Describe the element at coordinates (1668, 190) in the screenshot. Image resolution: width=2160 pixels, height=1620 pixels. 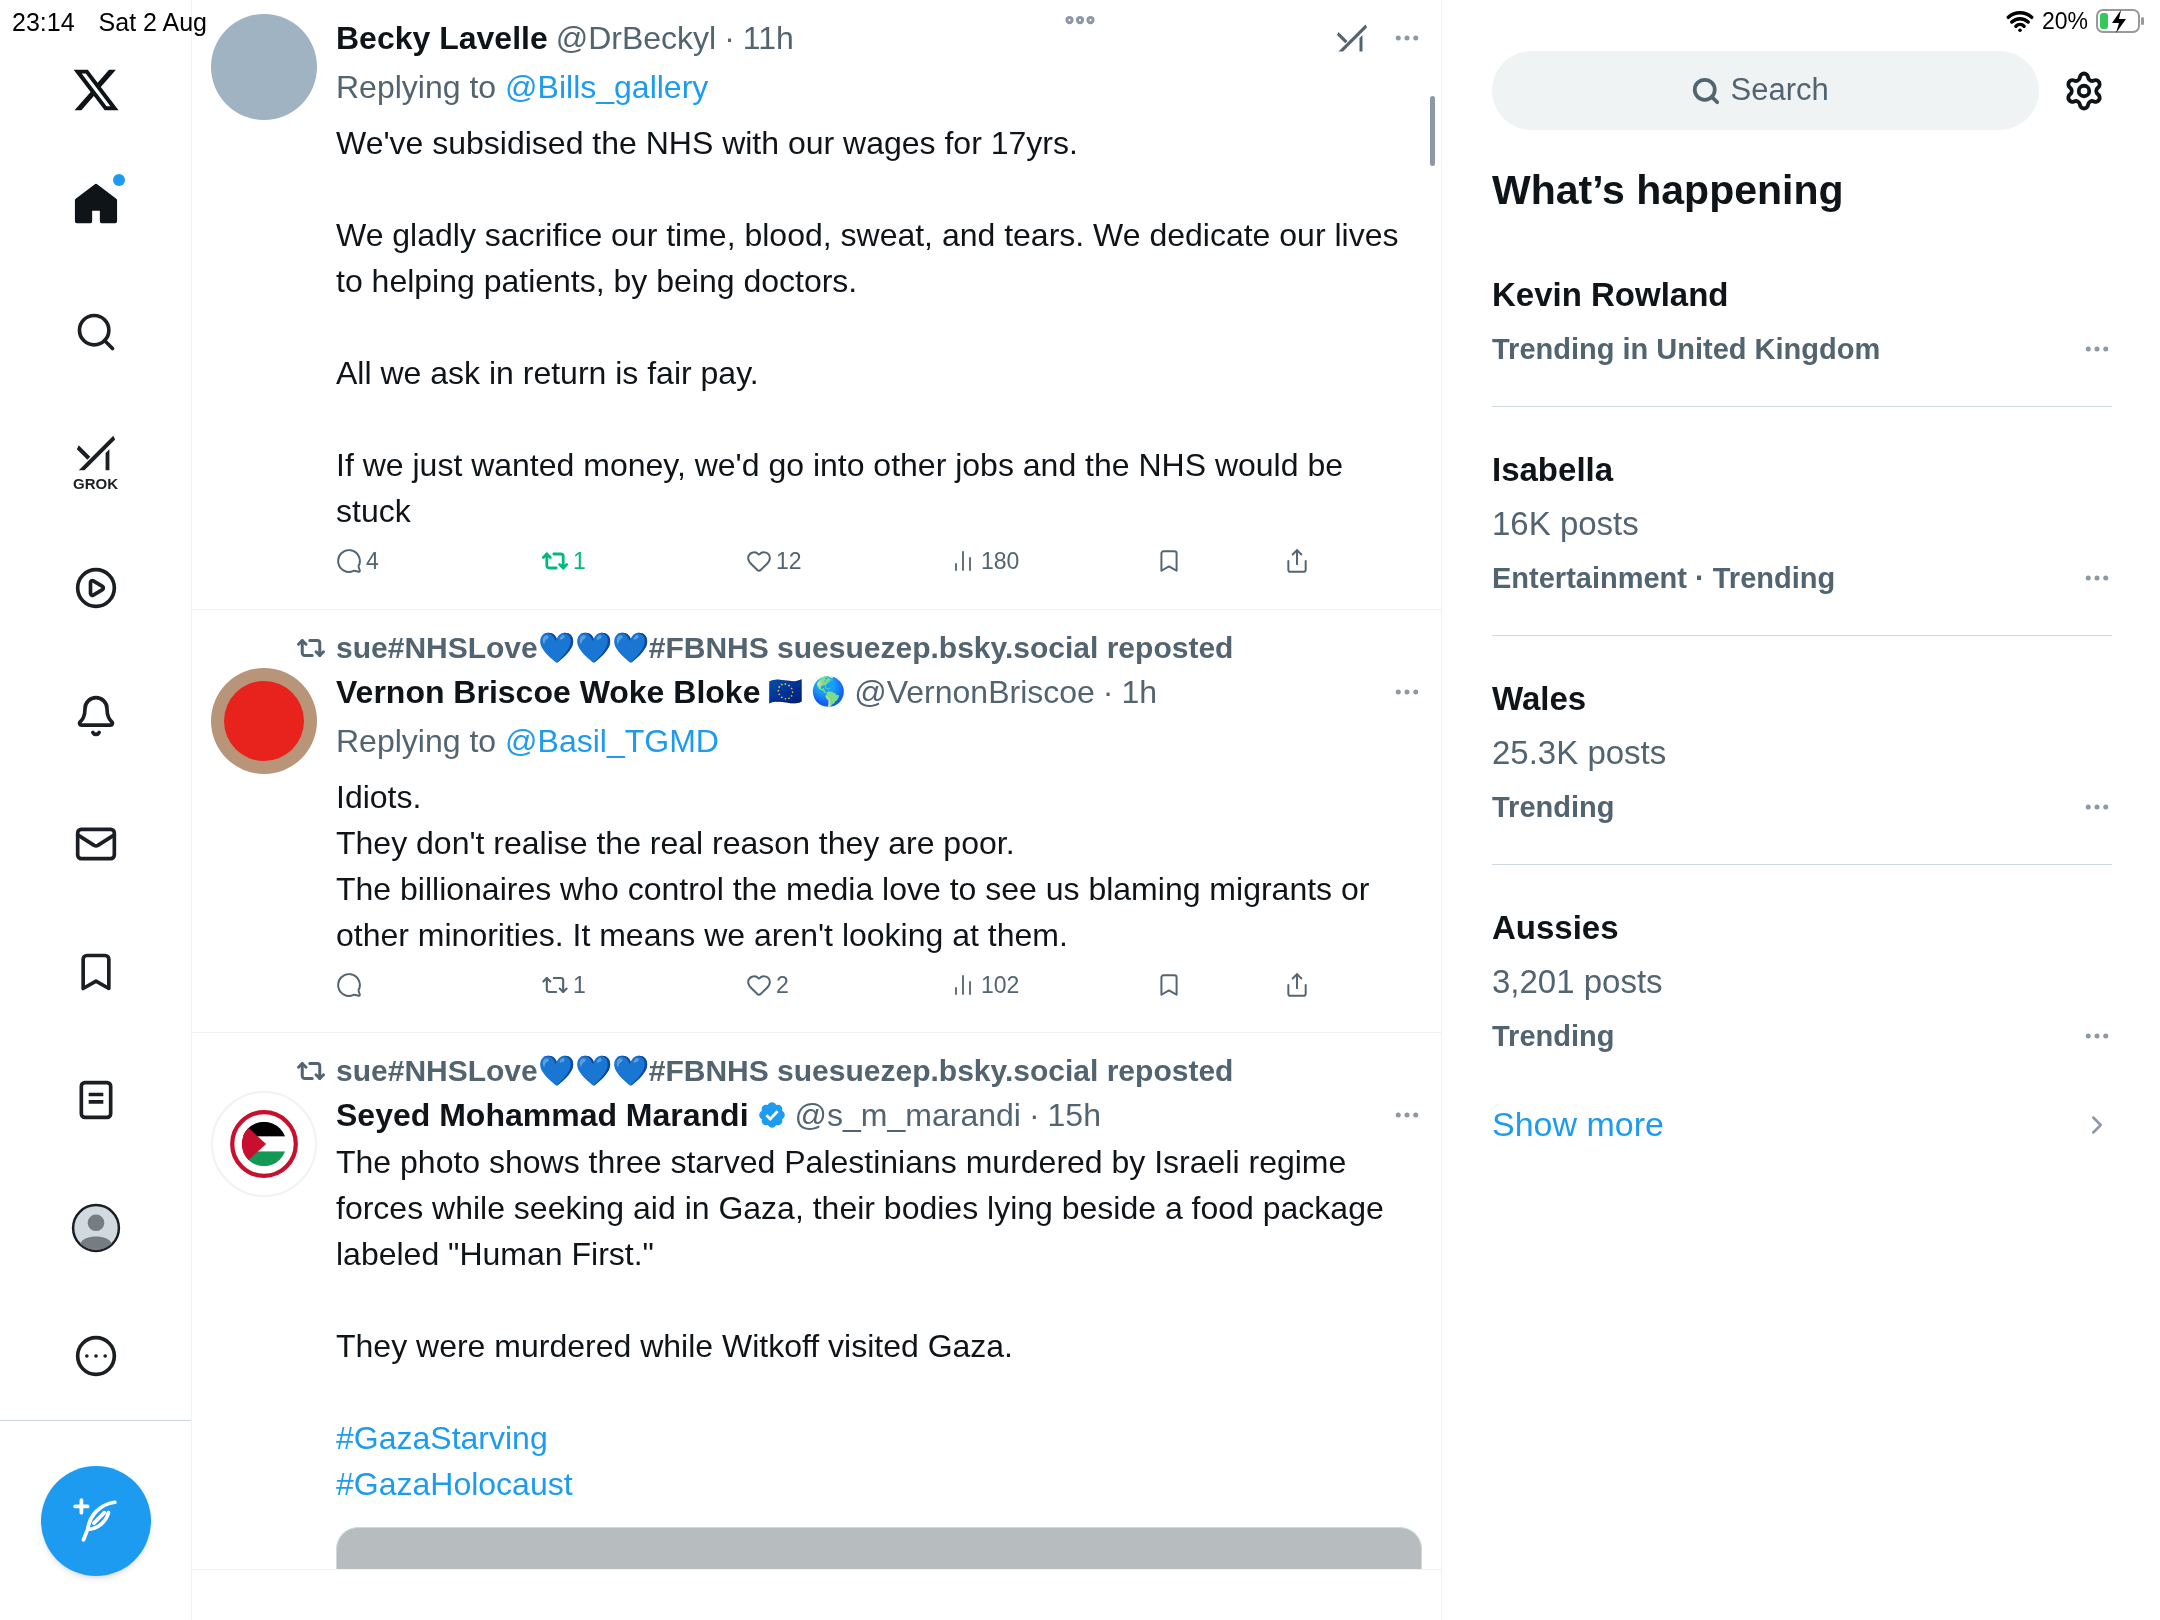
I see `section-heading: What’s happening` at that location.